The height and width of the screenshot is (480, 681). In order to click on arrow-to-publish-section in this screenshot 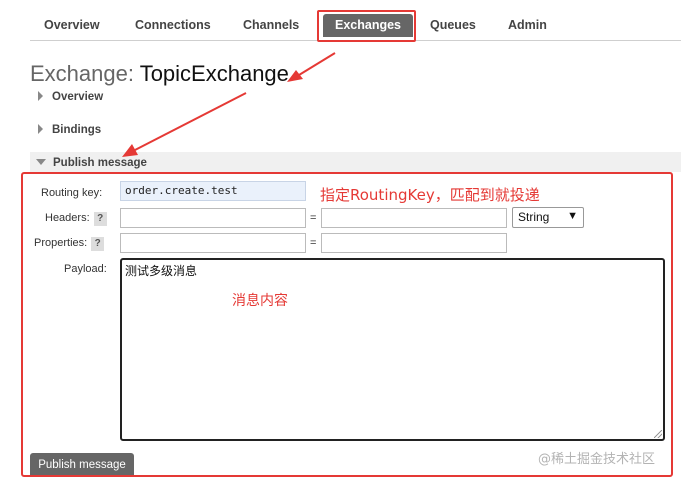, I will do `click(184, 124)`.